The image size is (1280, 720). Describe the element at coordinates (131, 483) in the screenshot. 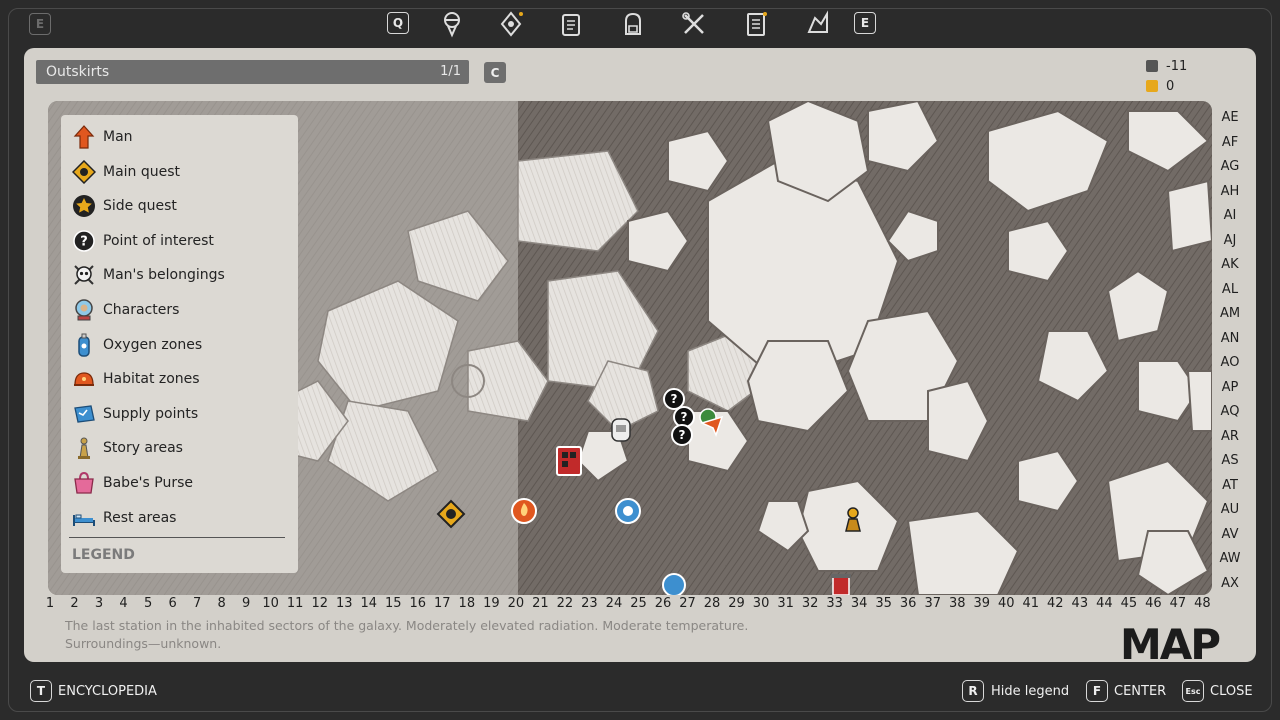

I see `legend-item-babes-purse: Babe's Purse` at that location.